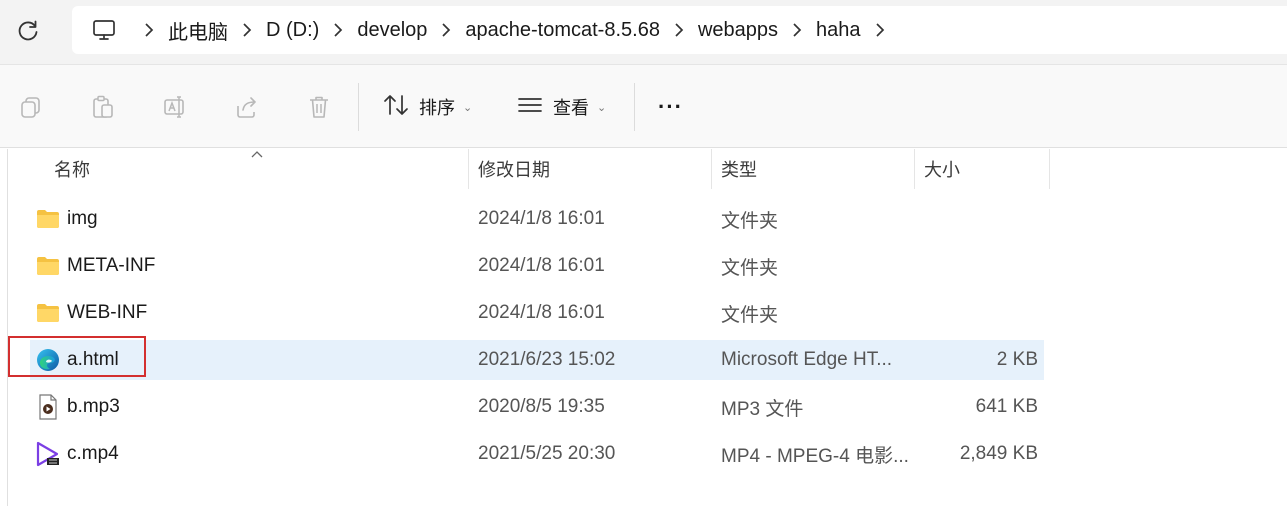 Image resolution: width=1287 pixels, height=506 pixels. I want to click on sort-icon, so click(396, 107).